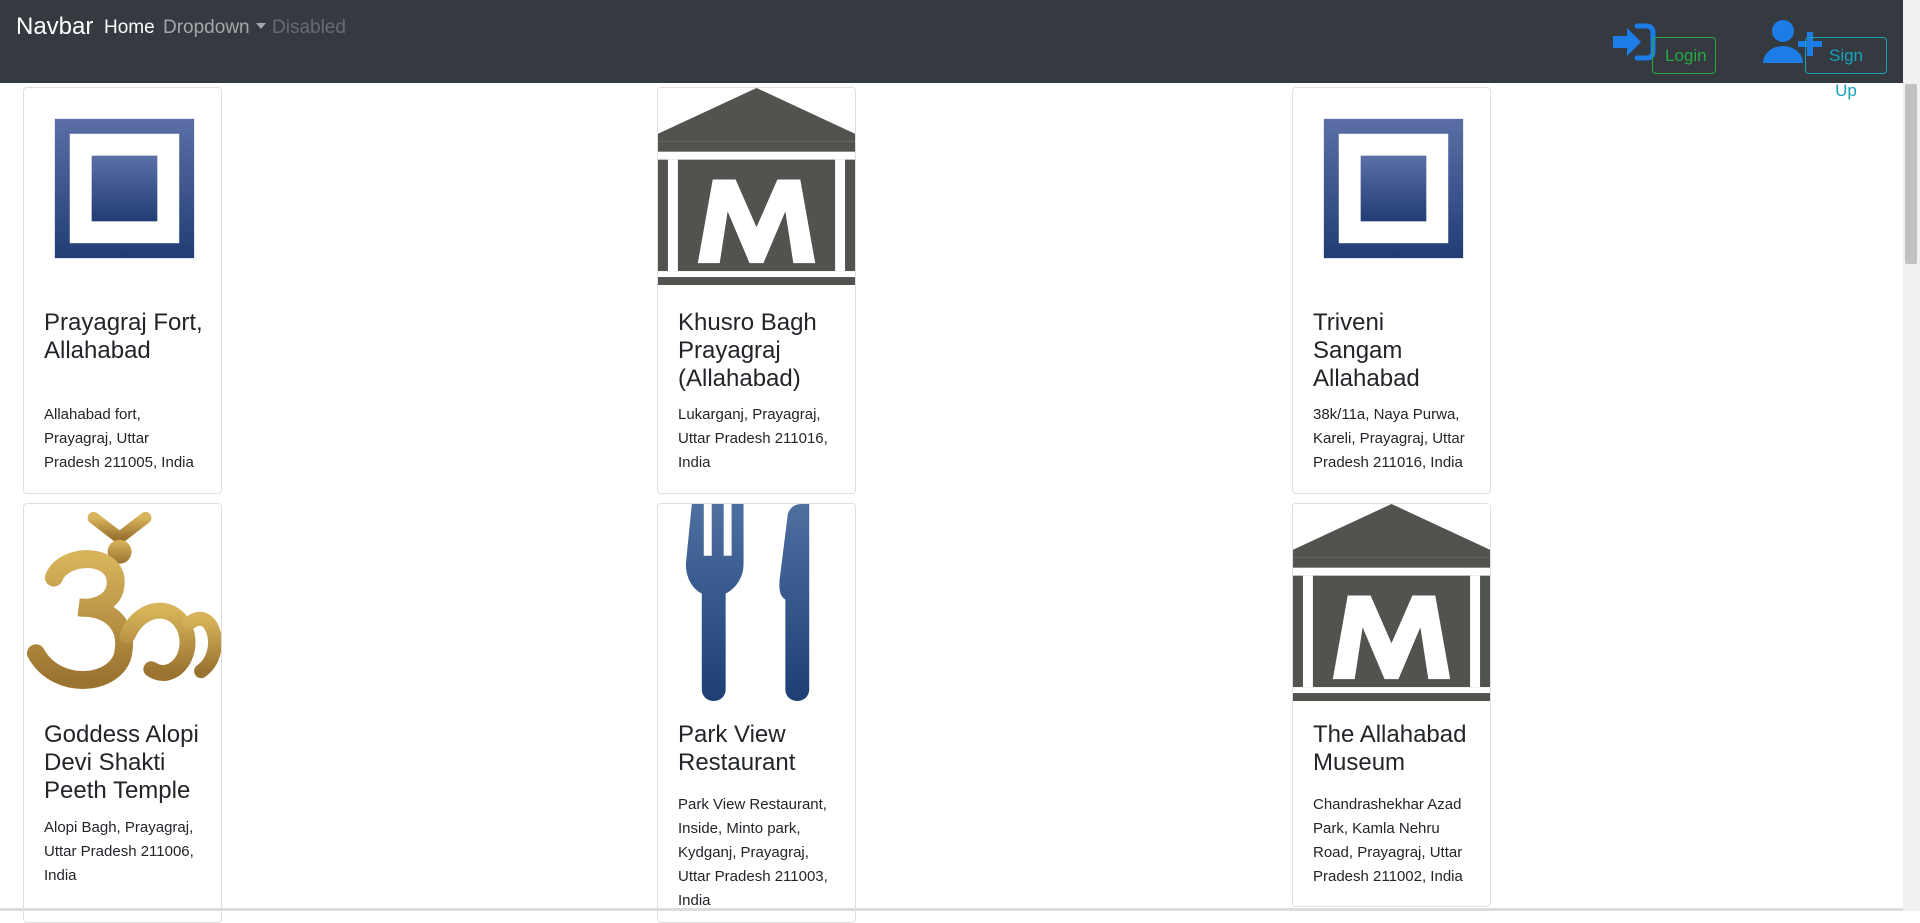  Describe the element at coordinates (1684, 55) in the screenshot. I see `login-button: Login` at that location.